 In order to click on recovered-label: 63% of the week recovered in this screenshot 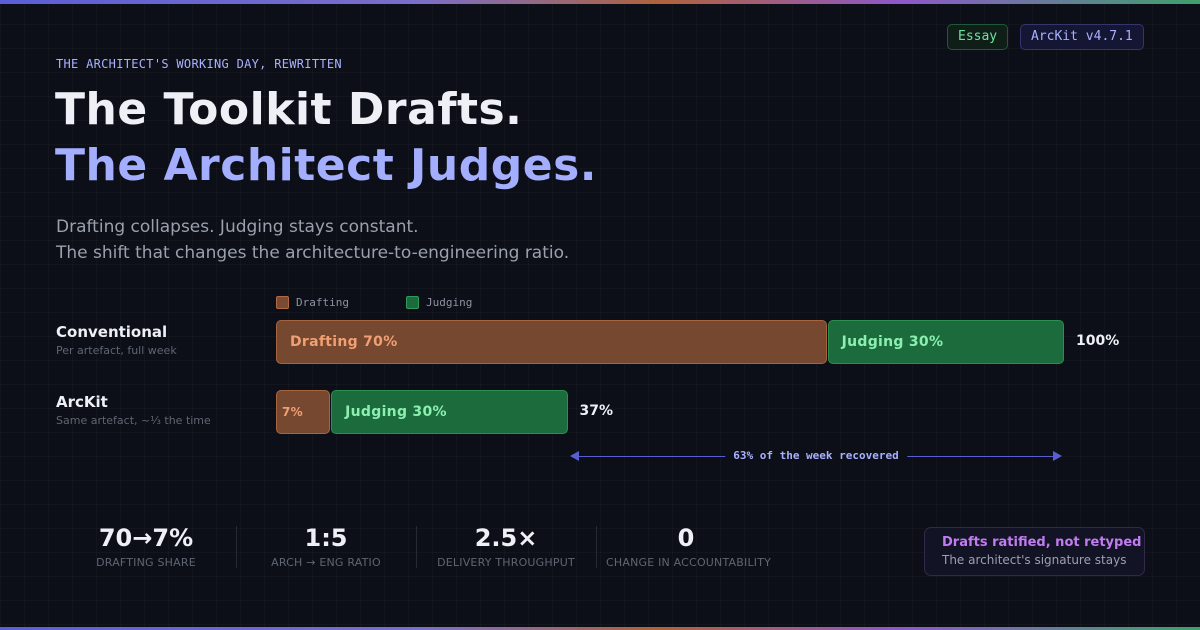, I will do `click(816, 455)`.